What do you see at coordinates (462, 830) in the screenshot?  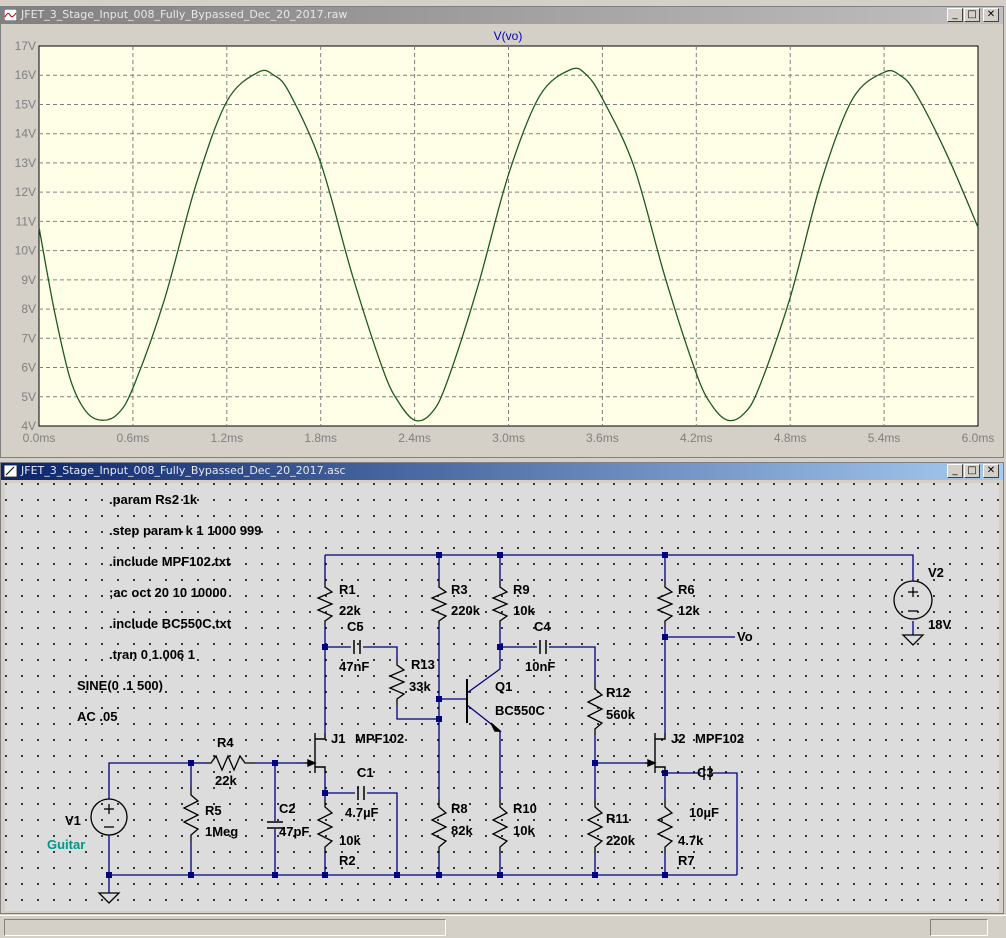 I see `value-r8: 82k` at bounding box center [462, 830].